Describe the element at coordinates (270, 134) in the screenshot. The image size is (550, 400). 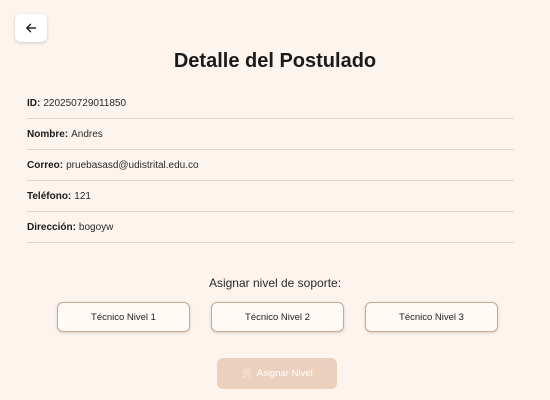
I see `detail-row-name: Nombre: Andres` at that location.